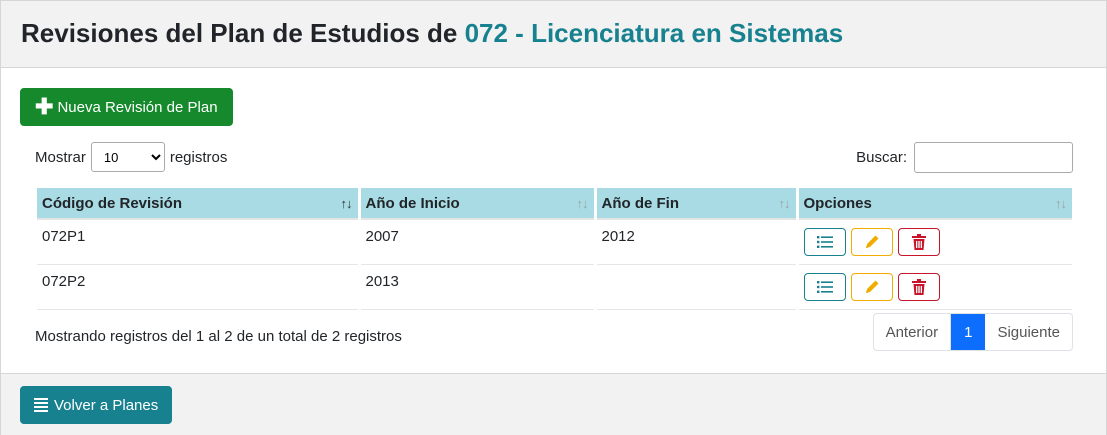  Describe the element at coordinates (346, 203) in the screenshot. I see `sort-asc-icon: ↑↓` at that location.